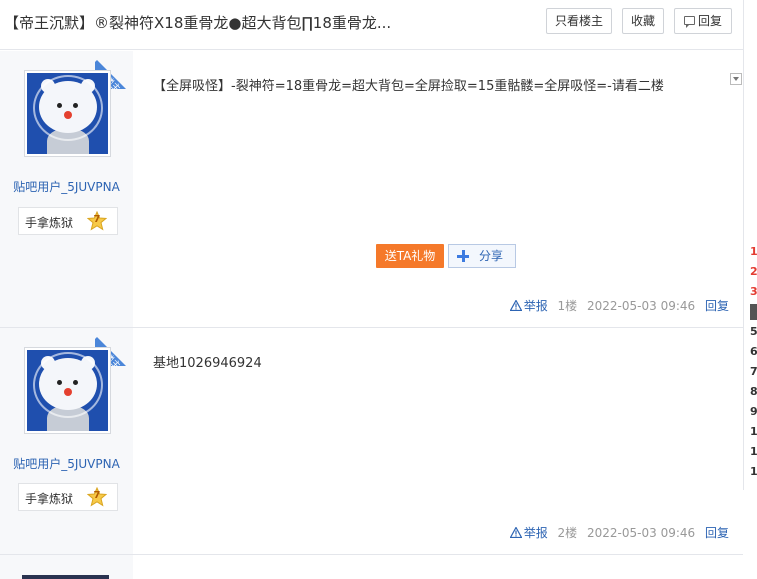 The width and height of the screenshot is (757, 579). I want to click on floor-nav-item: 2, so click(753, 272).